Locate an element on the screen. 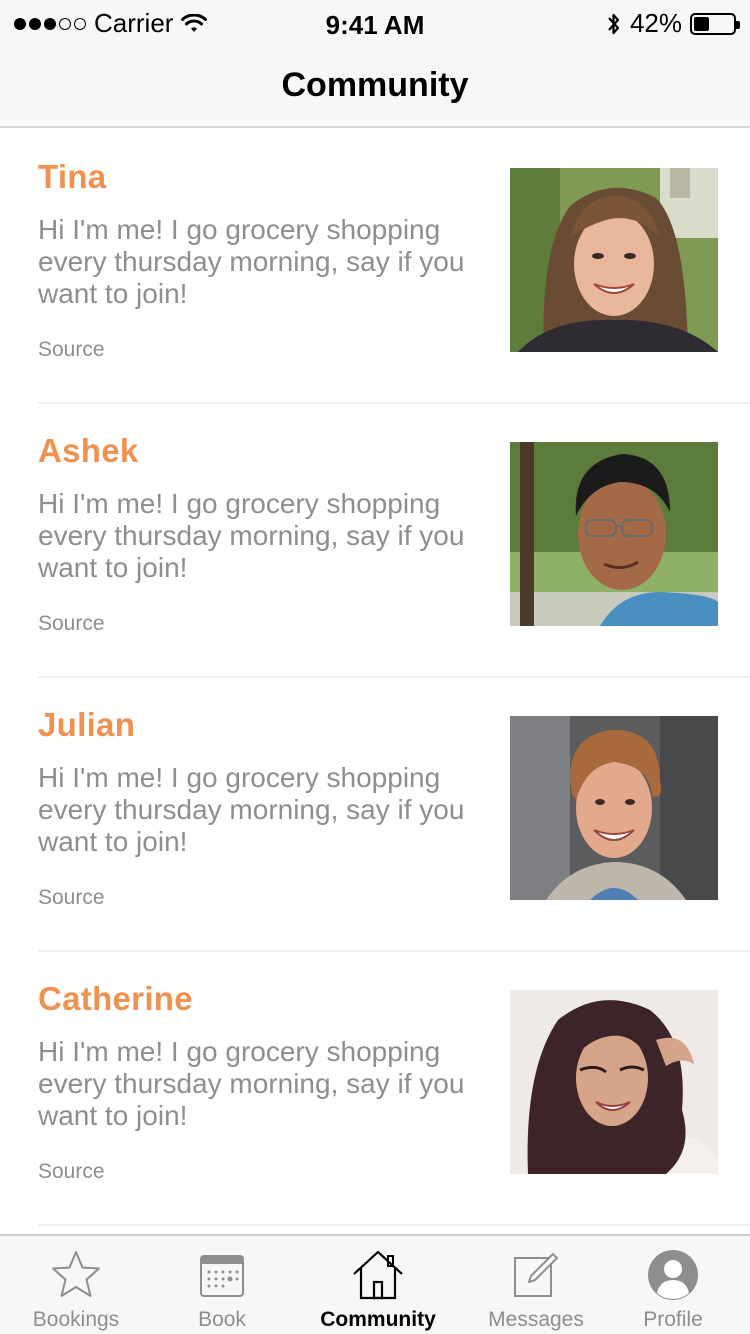 The height and width of the screenshot is (1334, 750). row-divider is located at coordinates (394, 1225).